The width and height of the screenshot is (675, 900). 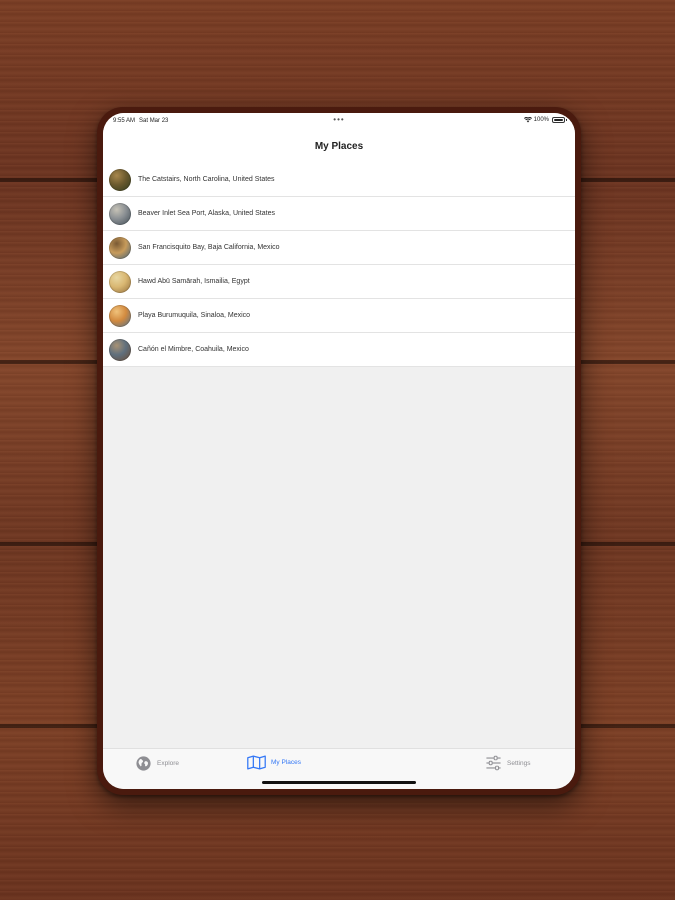 I want to click on status-date: Sat Mar 23, so click(x=154, y=121).